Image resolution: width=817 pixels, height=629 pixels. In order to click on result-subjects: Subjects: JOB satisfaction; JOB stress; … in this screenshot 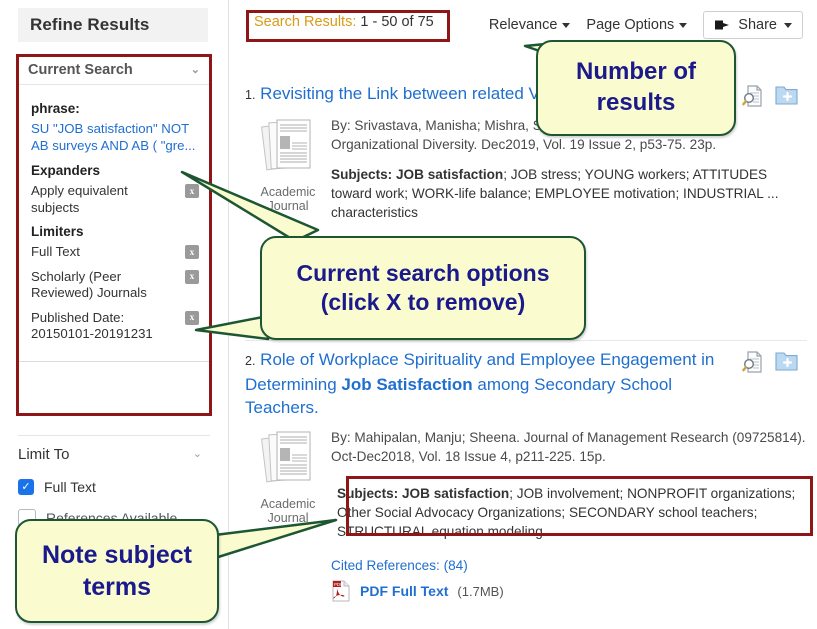, I will do `click(569, 193)`.